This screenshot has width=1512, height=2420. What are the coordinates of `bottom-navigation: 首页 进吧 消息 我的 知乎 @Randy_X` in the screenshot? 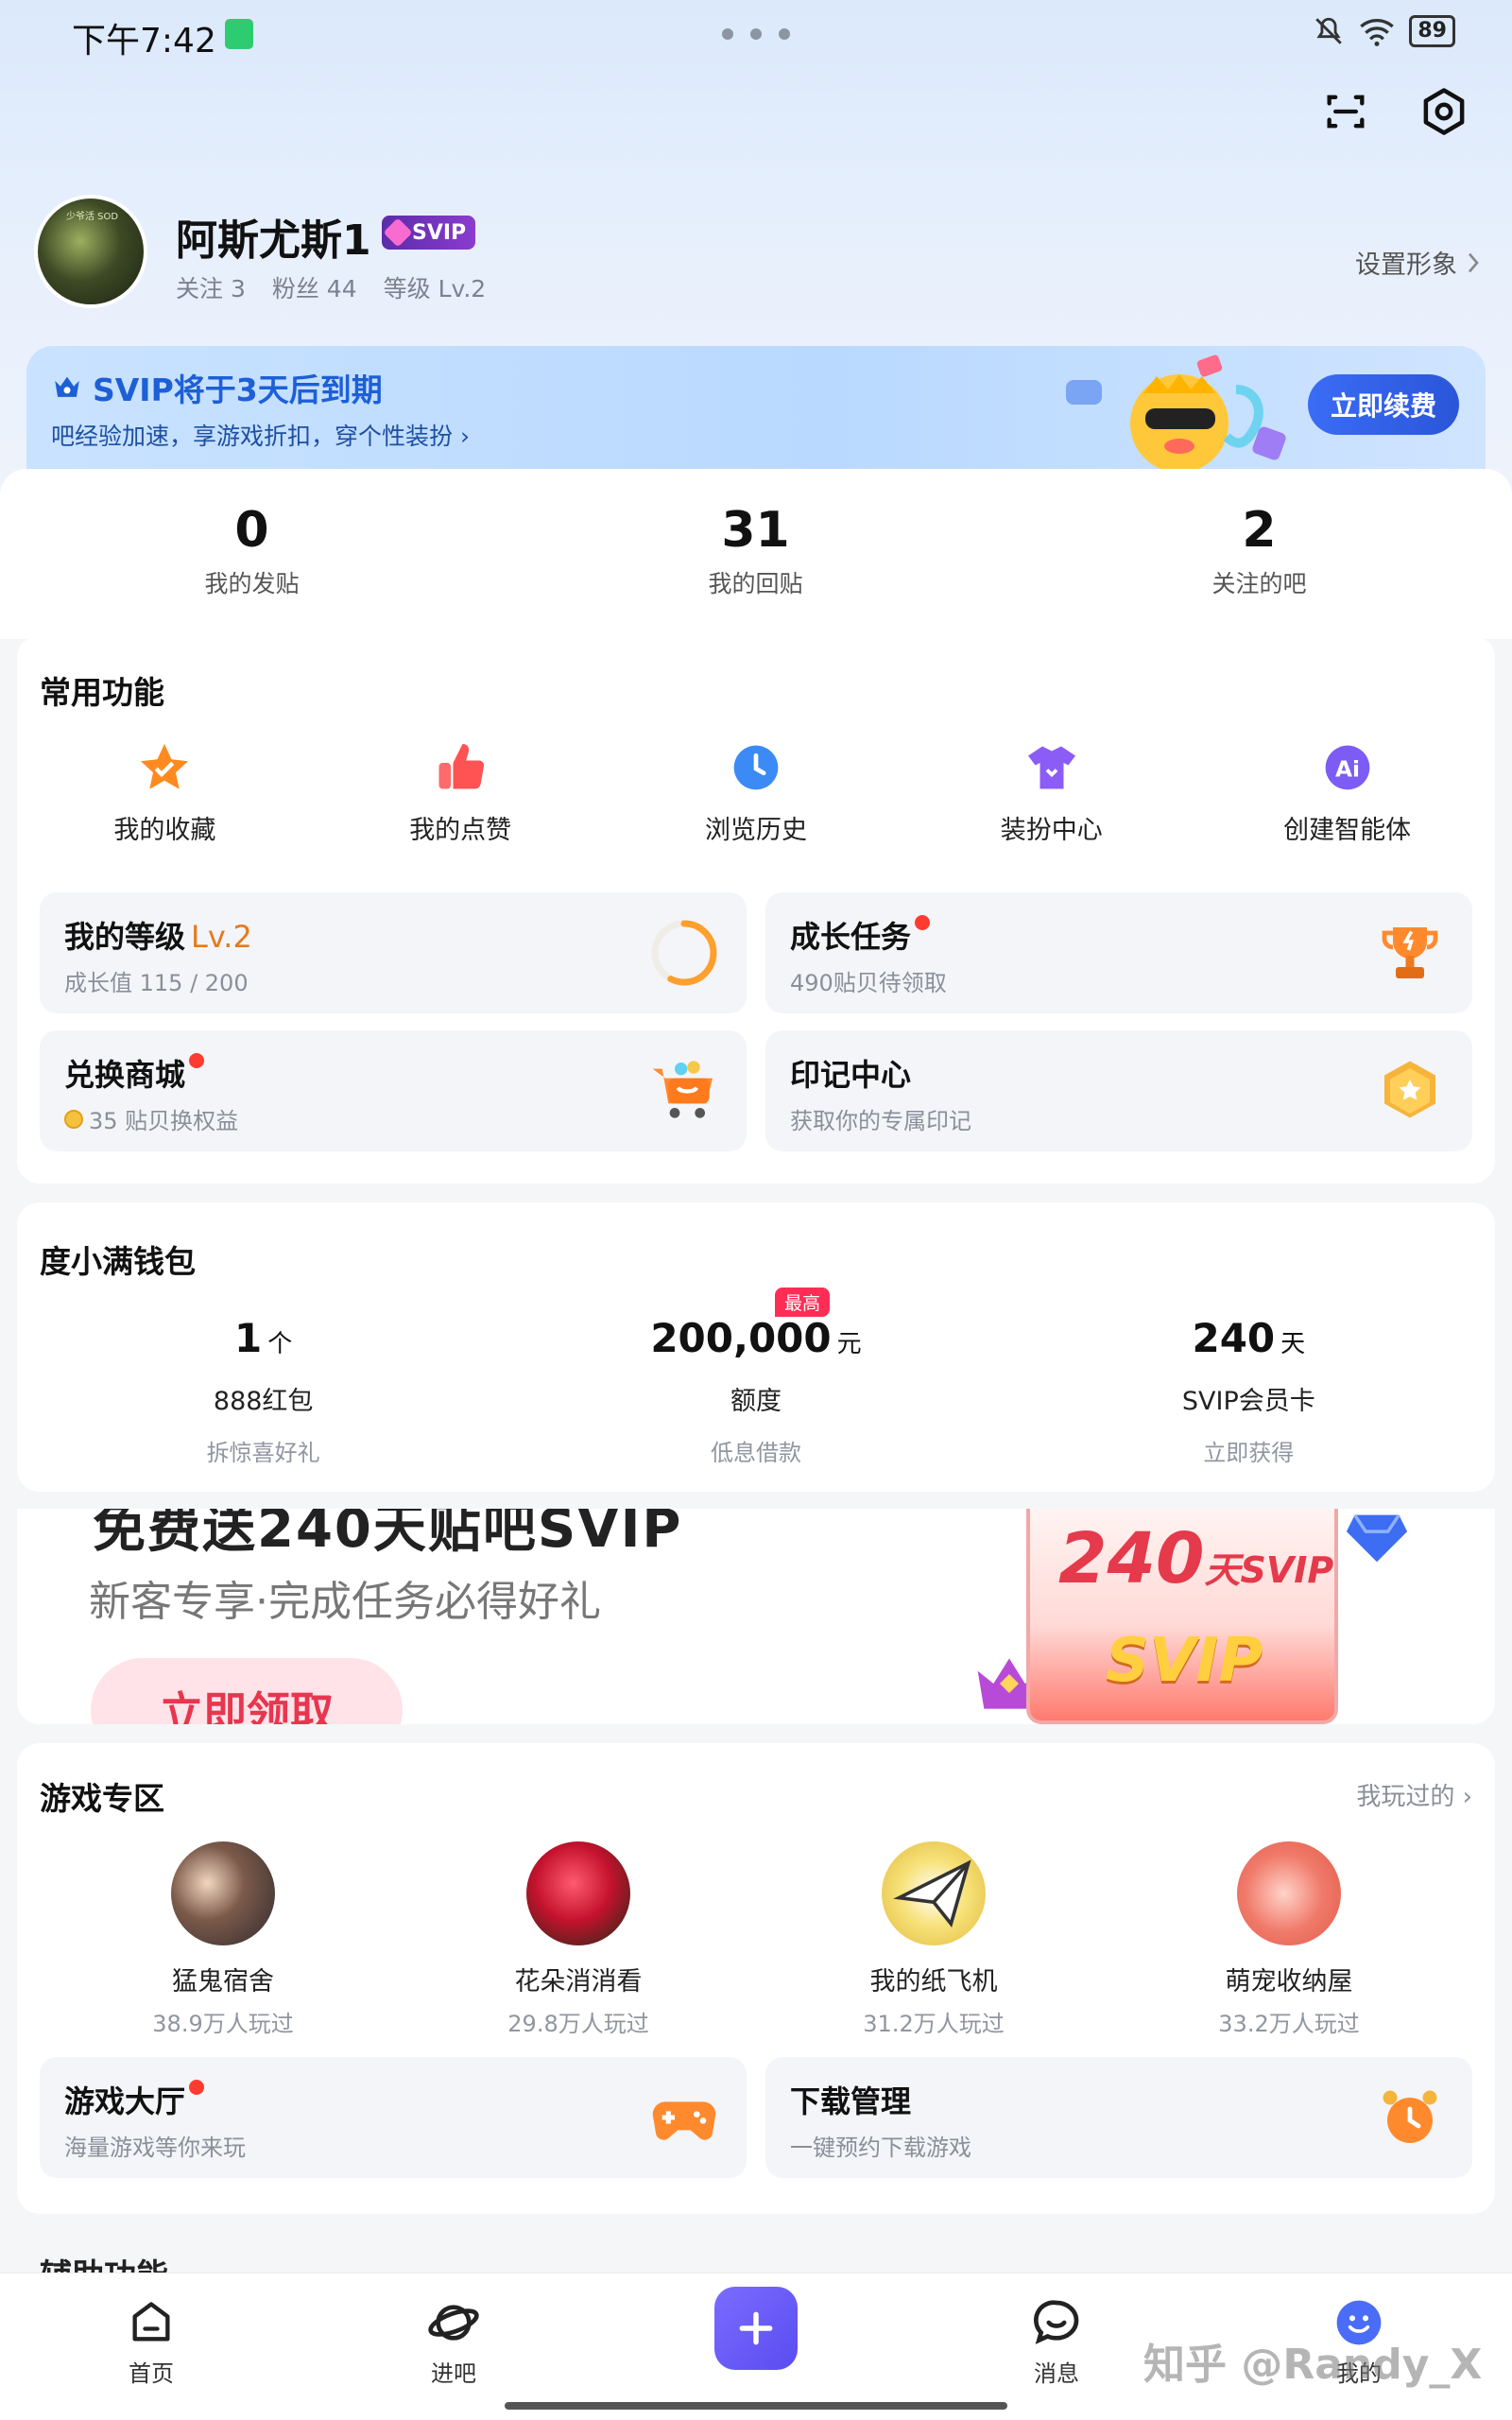 It's located at (756, 2346).